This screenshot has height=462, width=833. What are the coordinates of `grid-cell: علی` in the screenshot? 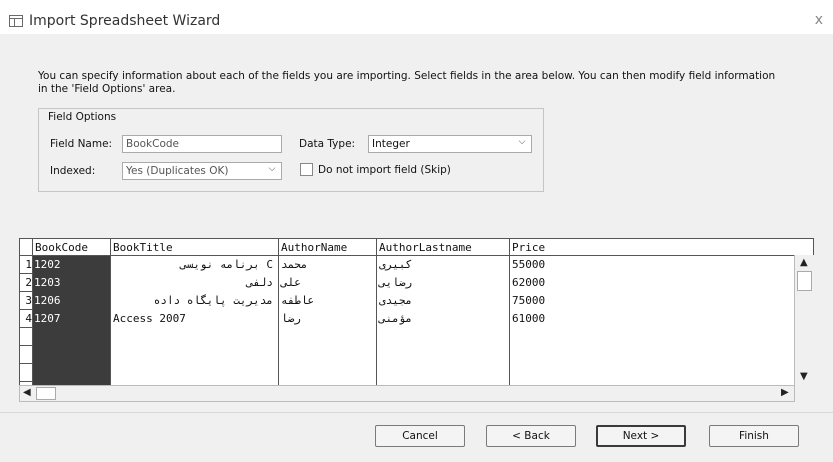 It's located at (291, 282).